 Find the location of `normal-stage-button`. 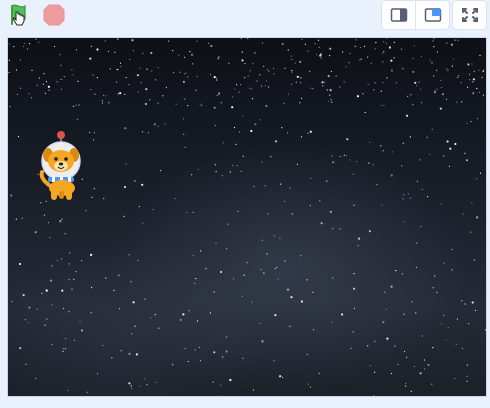

normal-stage-button is located at coordinates (432, 15).